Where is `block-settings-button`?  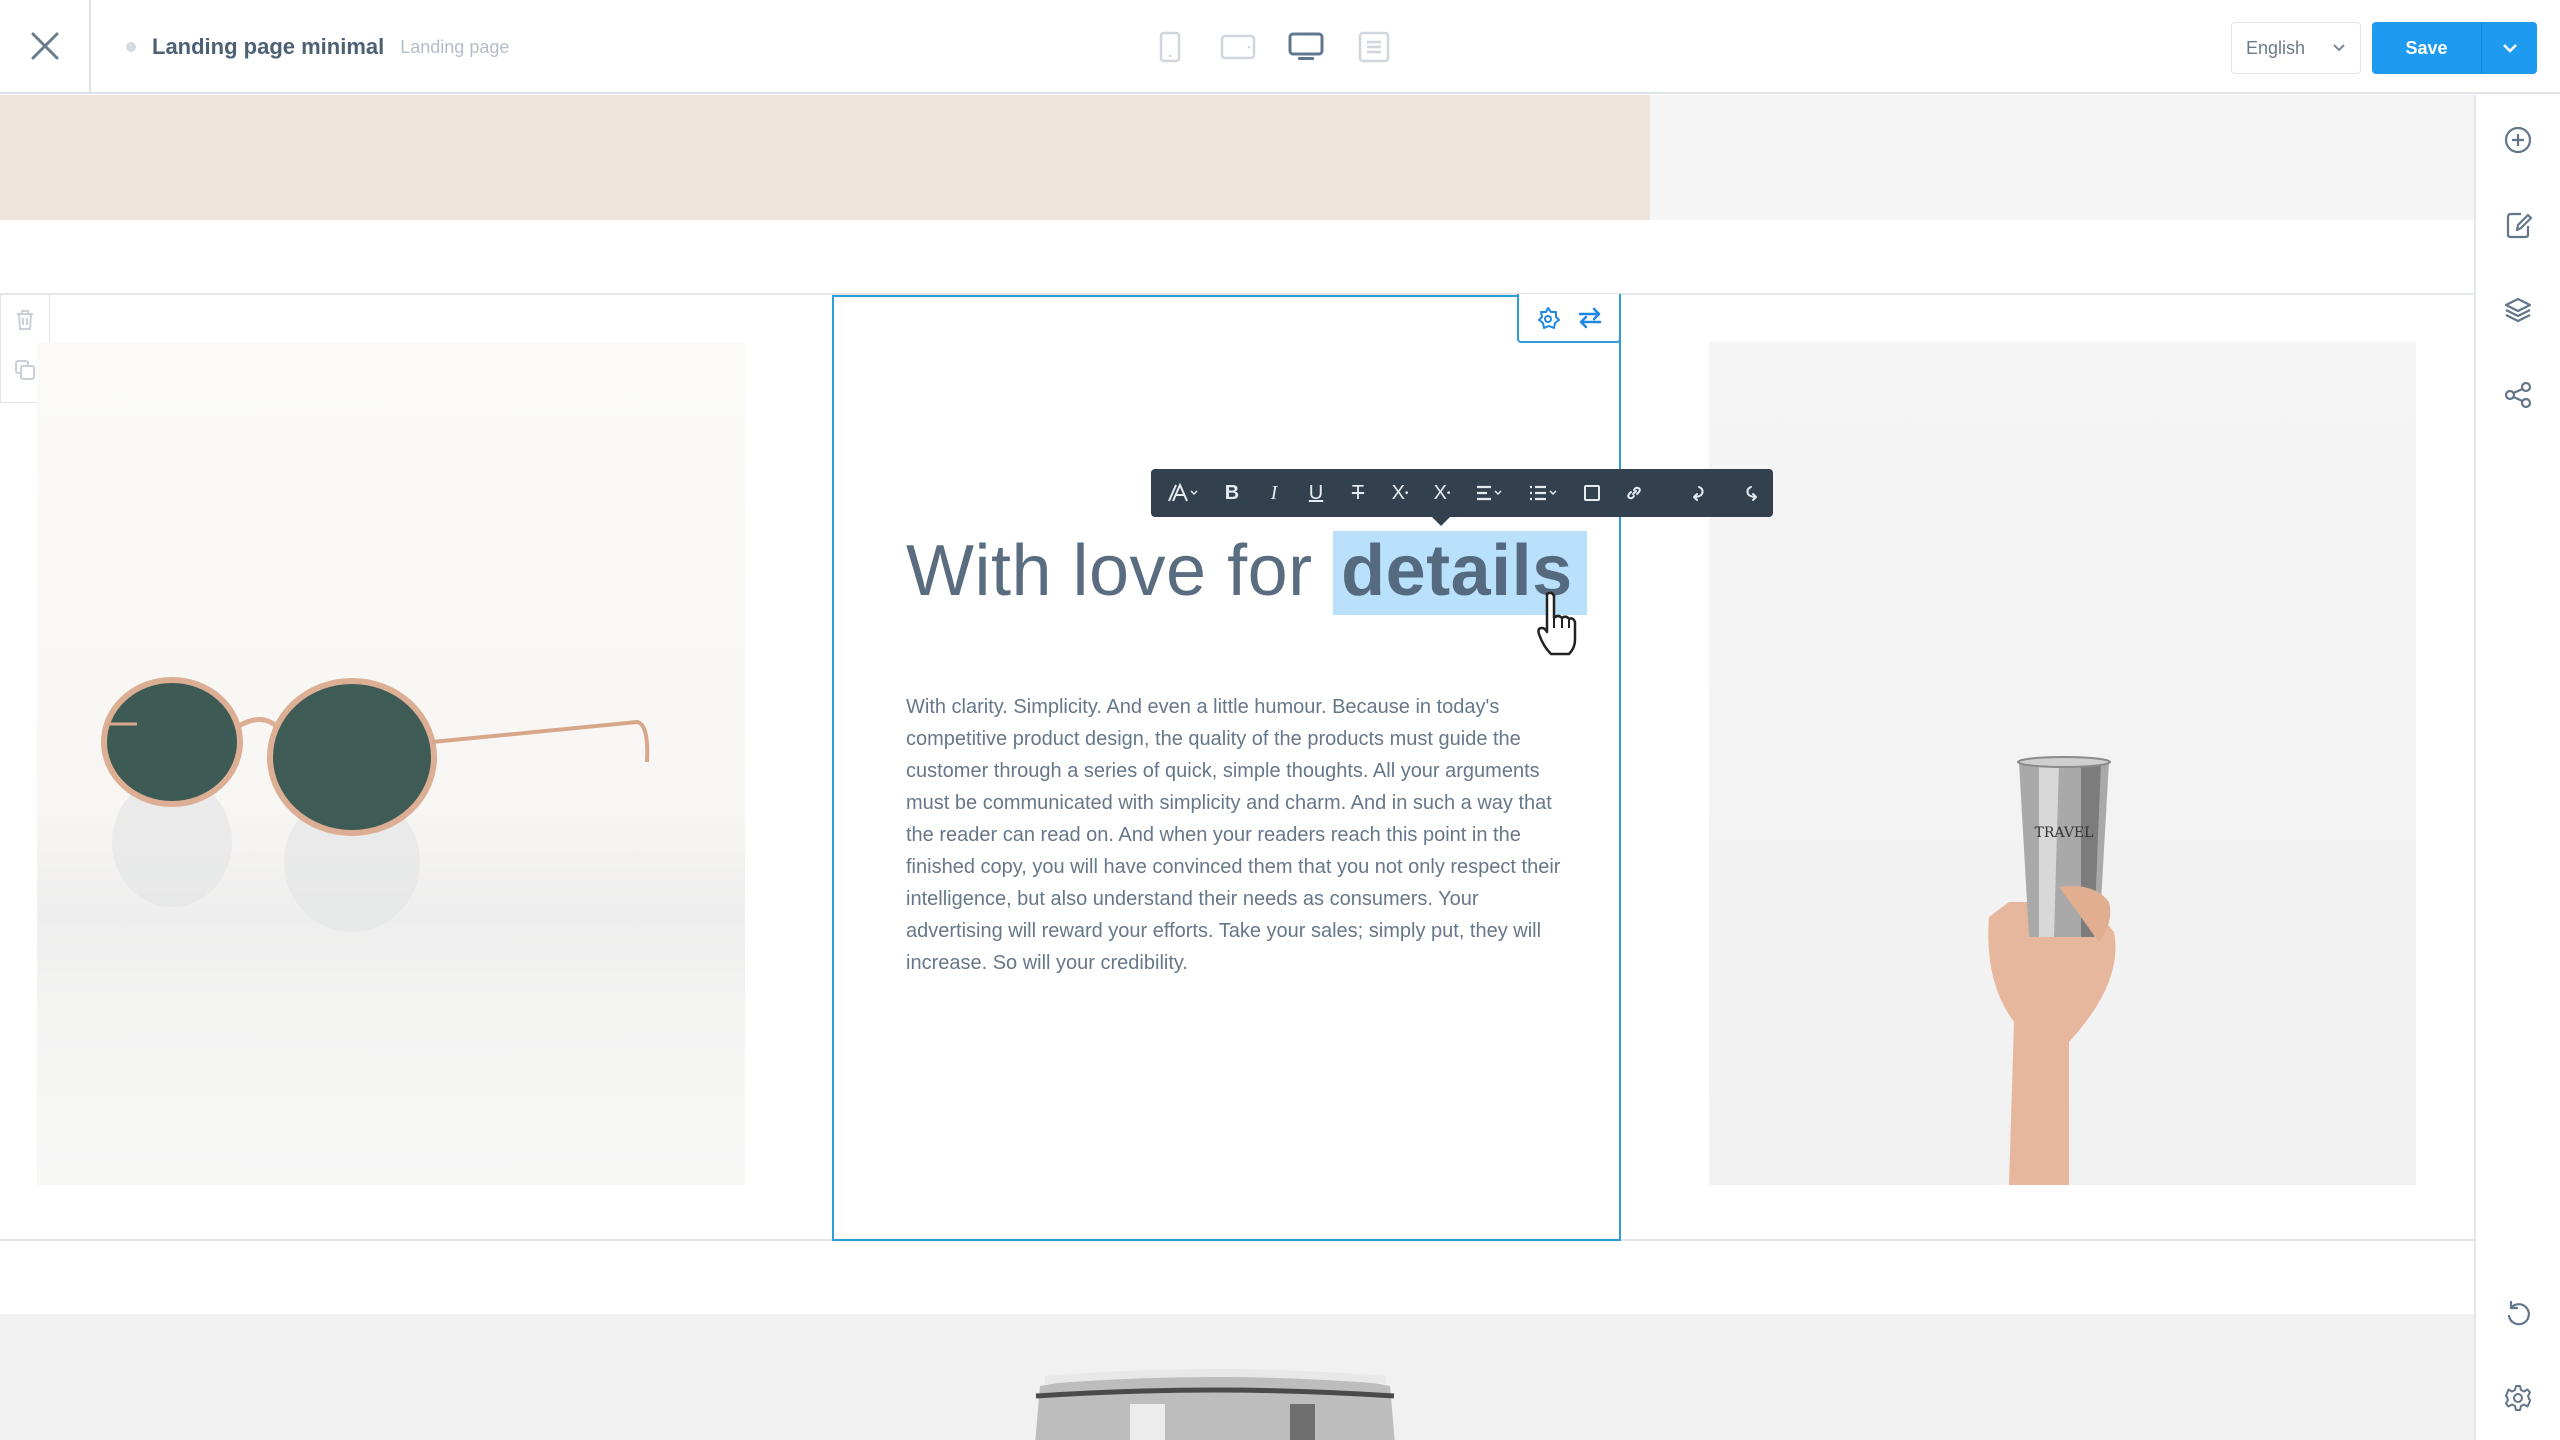 block-settings-button is located at coordinates (1548, 318).